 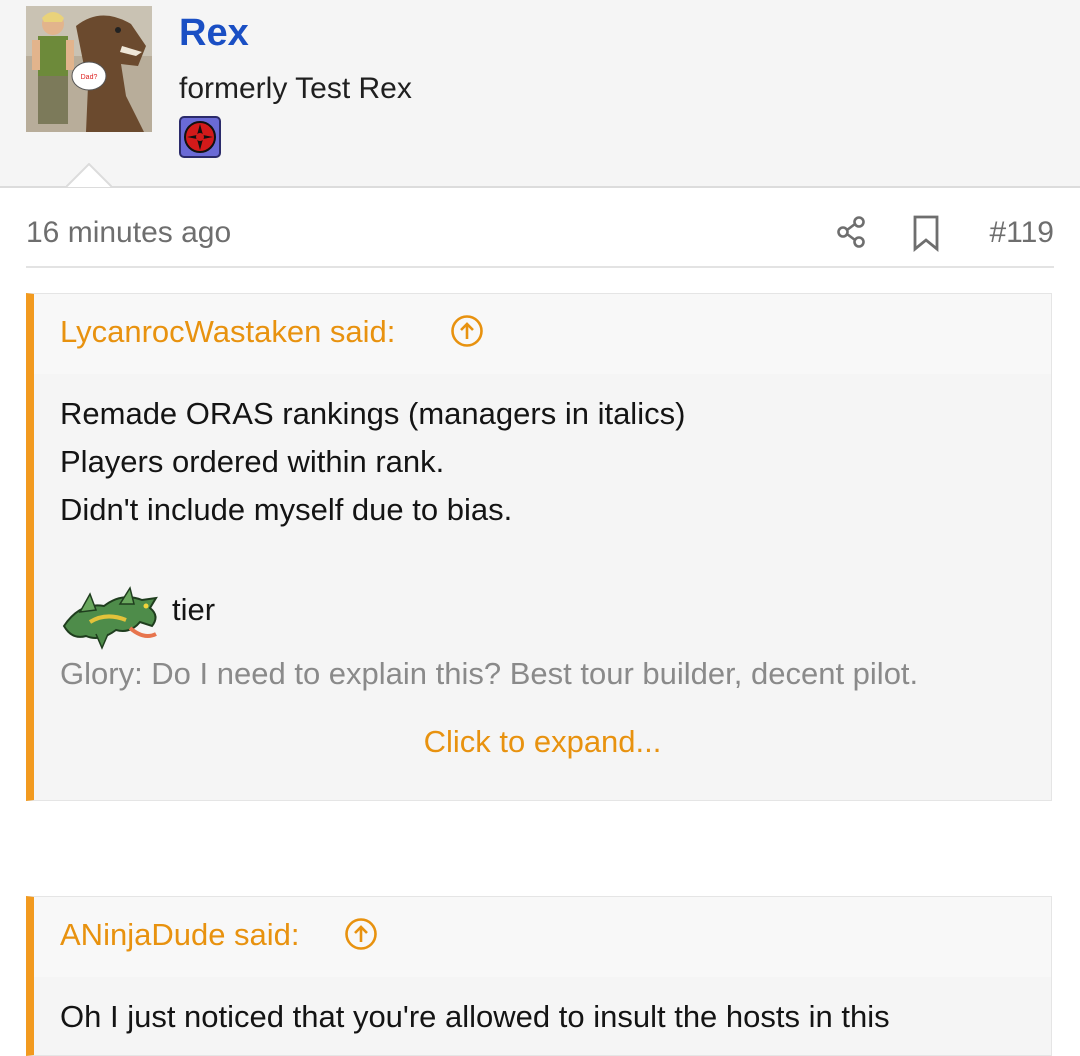 What do you see at coordinates (180, 935) in the screenshot?
I see `quote-author: ANinjaDude said:` at bounding box center [180, 935].